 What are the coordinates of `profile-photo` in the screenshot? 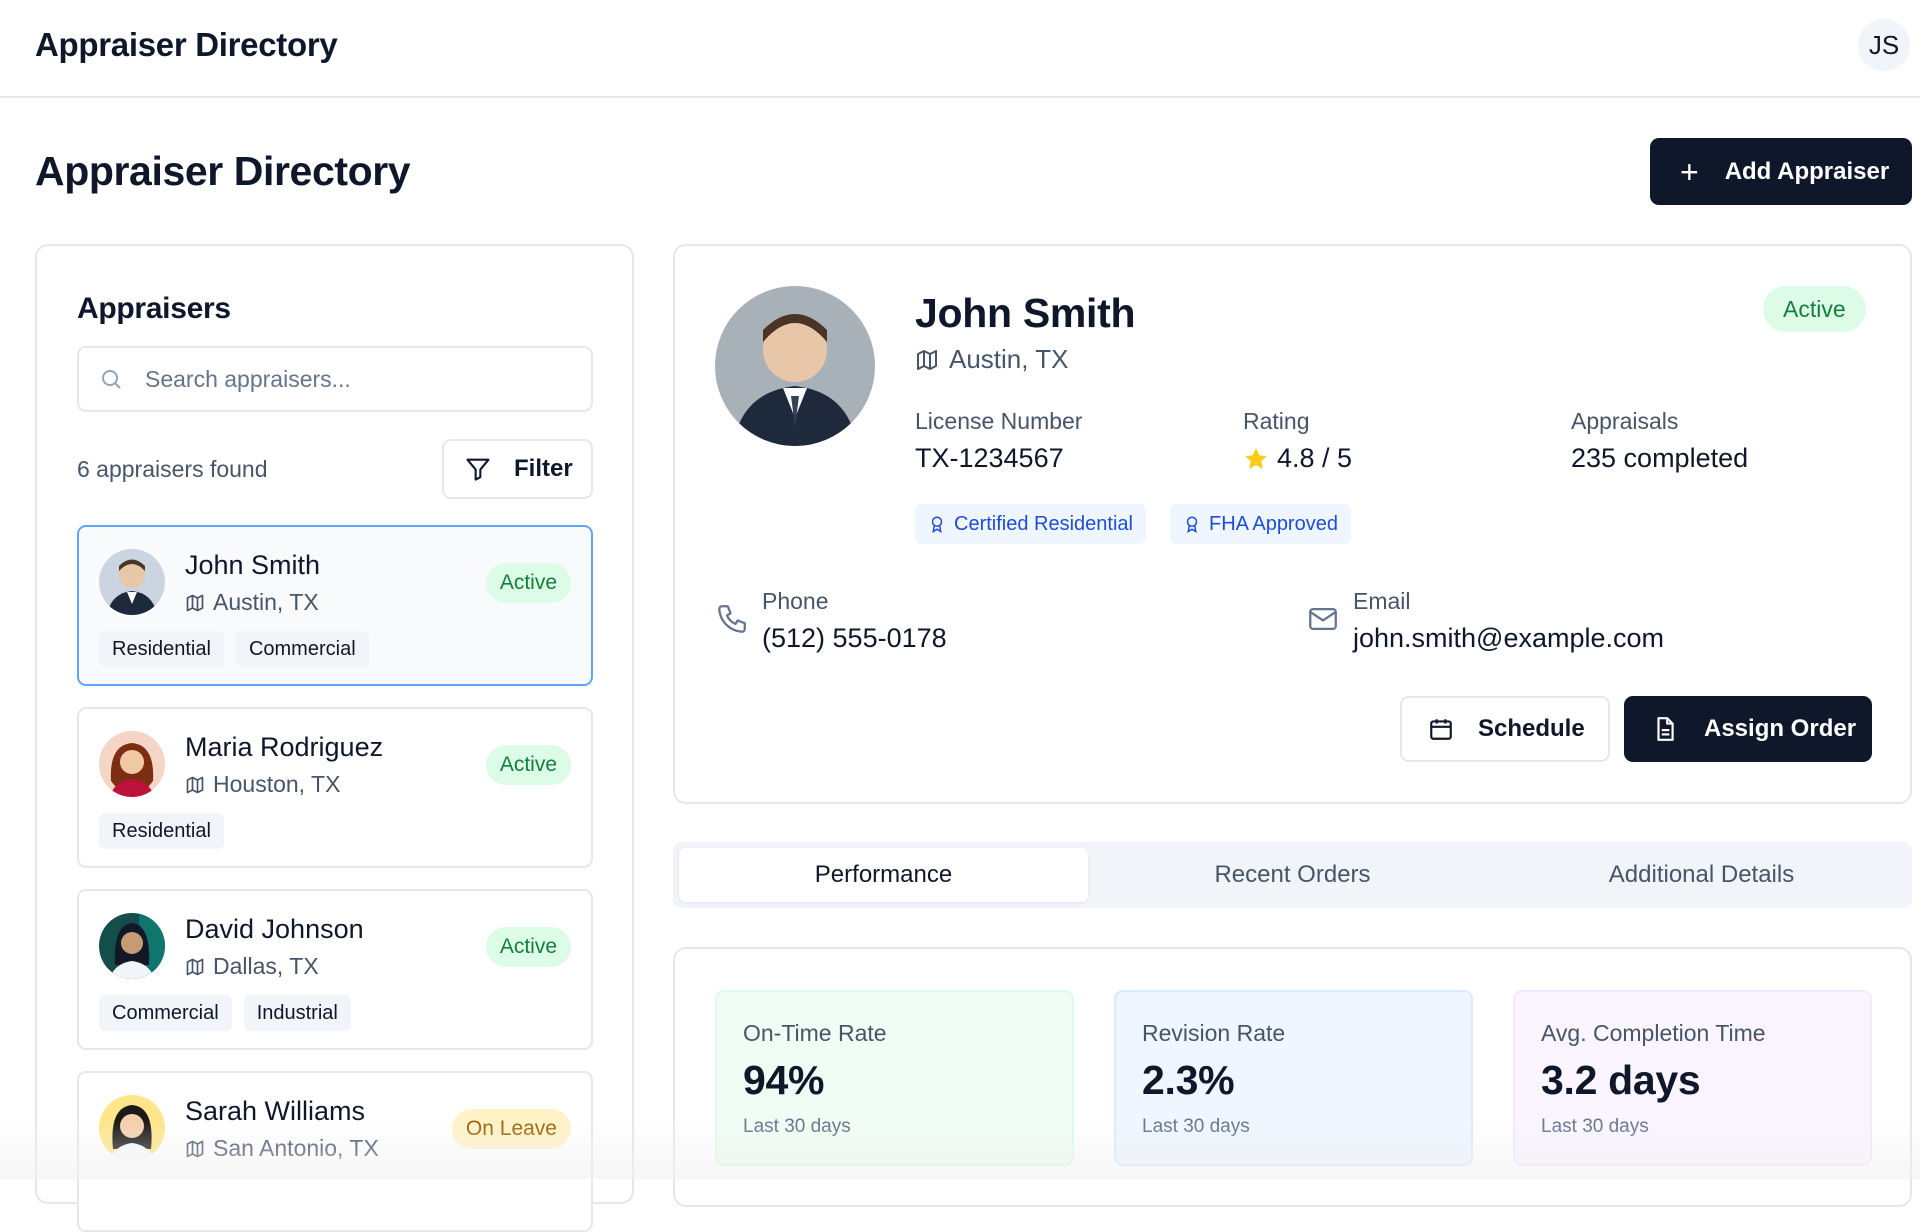 It's located at (795, 366).